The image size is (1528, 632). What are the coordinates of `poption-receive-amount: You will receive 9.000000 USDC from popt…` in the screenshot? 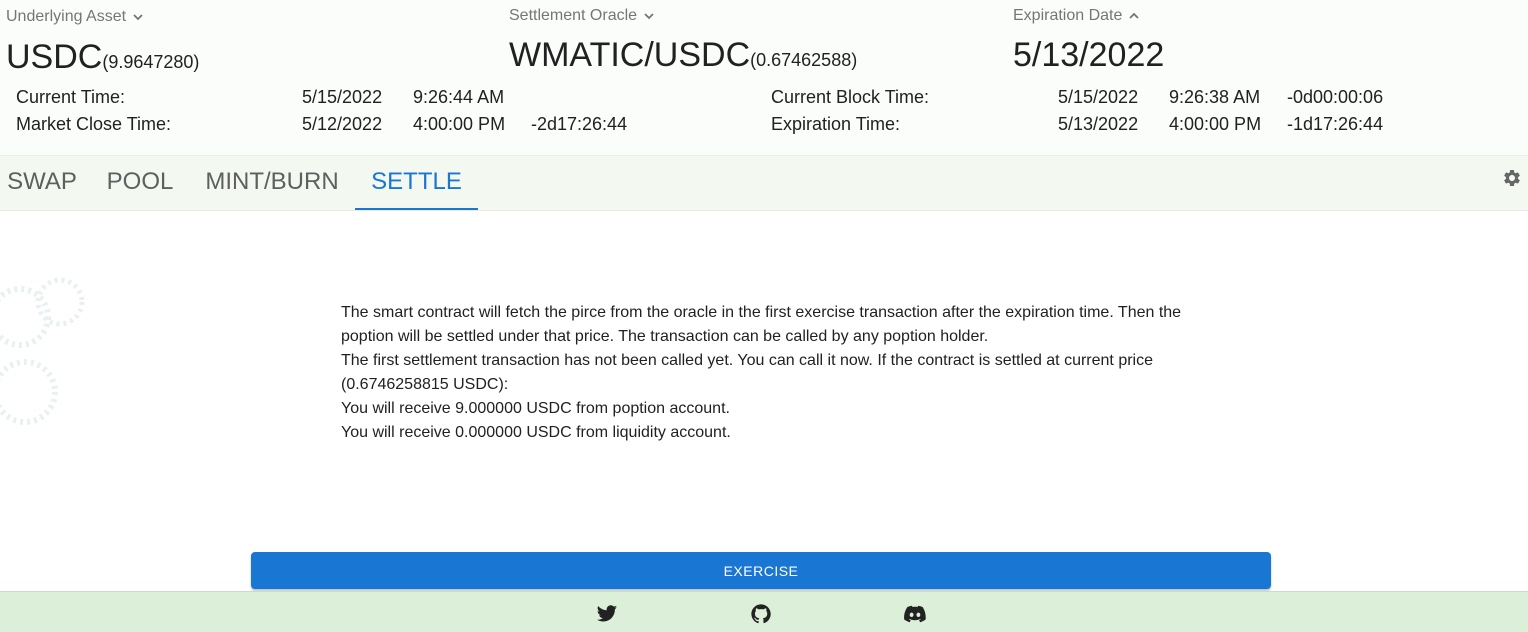 It's located at (535, 408).